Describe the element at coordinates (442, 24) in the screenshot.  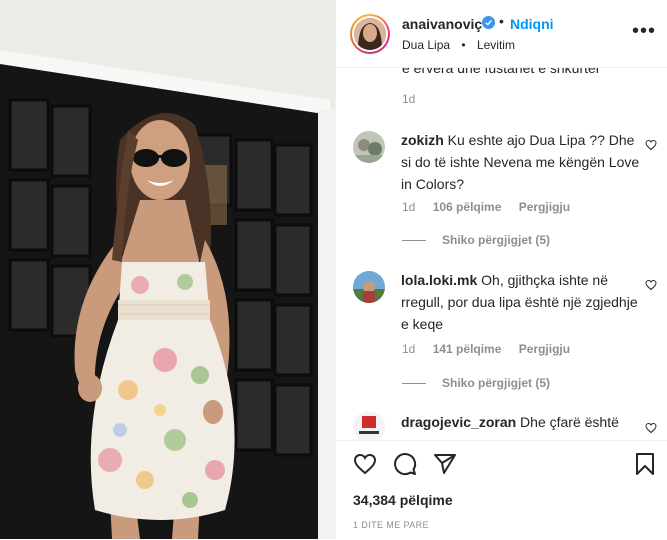
I see `author-username: anaivanoviç` at that location.